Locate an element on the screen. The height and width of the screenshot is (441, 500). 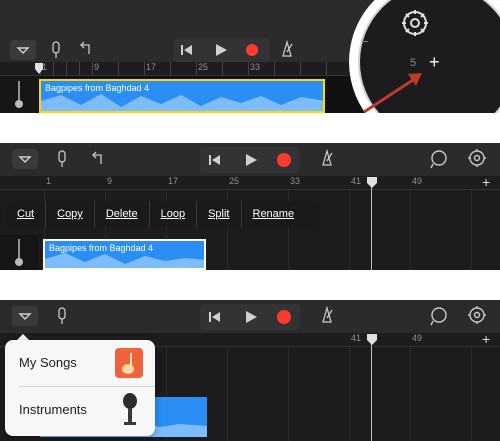
timeline-ruler: 1 9 17 25 33 41 49 + is located at coordinates (250, 182).